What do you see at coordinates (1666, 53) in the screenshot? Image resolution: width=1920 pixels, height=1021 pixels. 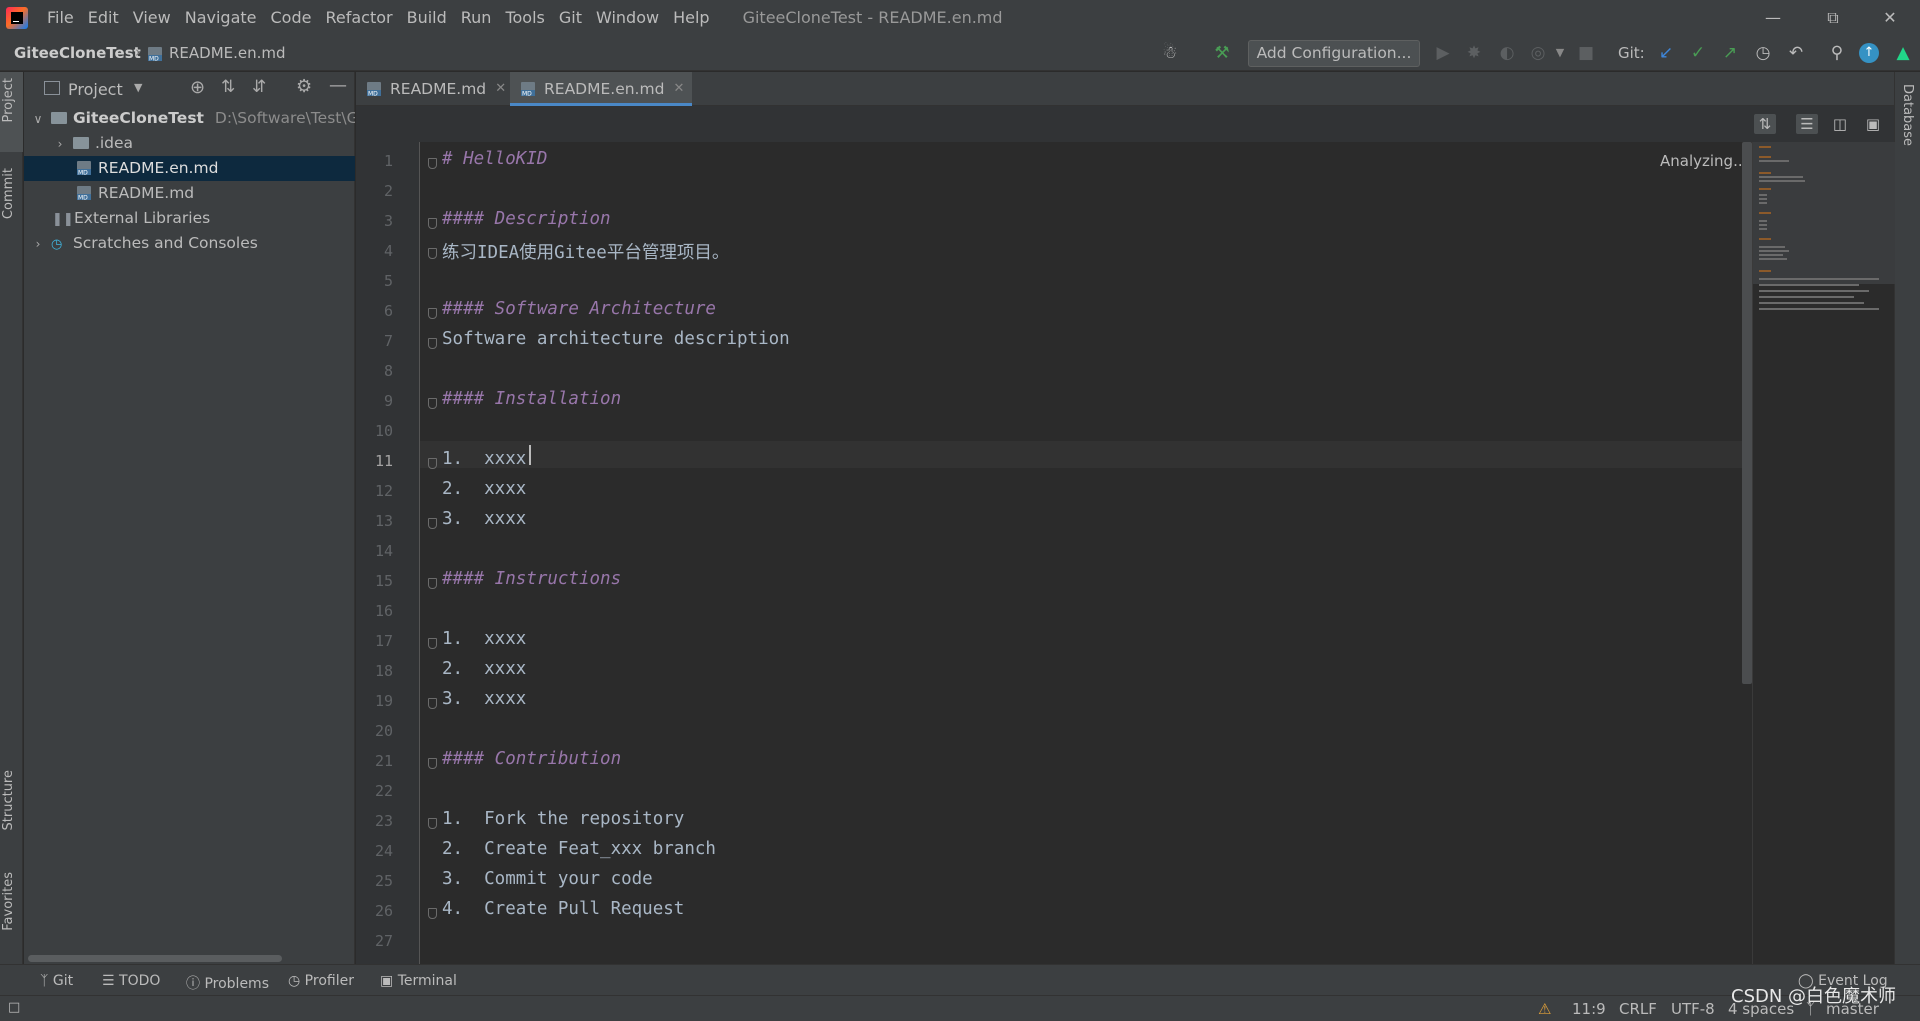 I see `git-update-icon: ↙` at bounding box center [1666, 53].